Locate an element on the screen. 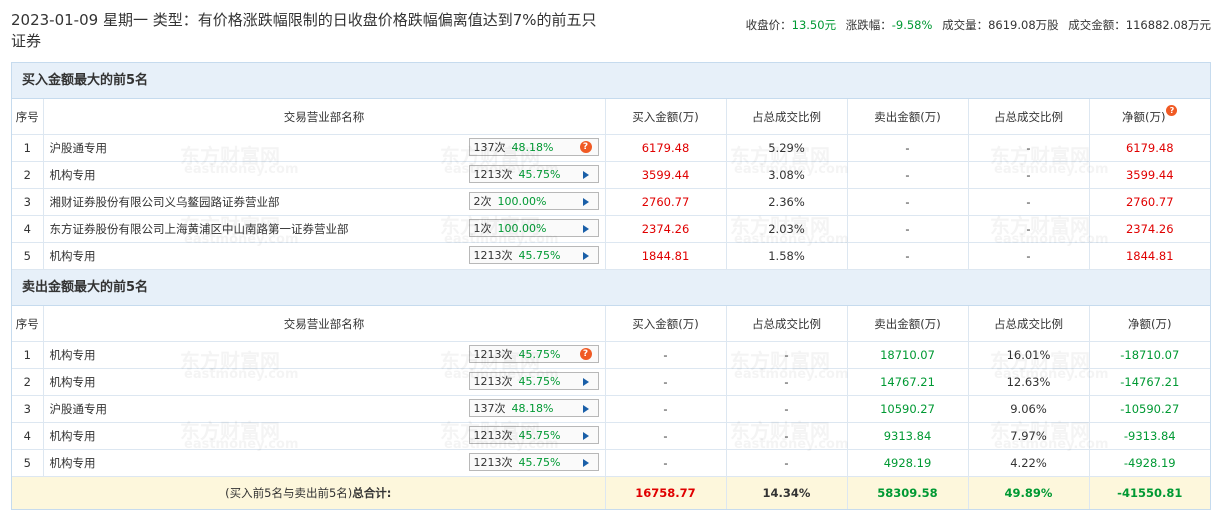 Image resolution: width=1220 pixels, height=522 pixels. sell-ratio: 9.06% is located at coordinates (1029, 409).